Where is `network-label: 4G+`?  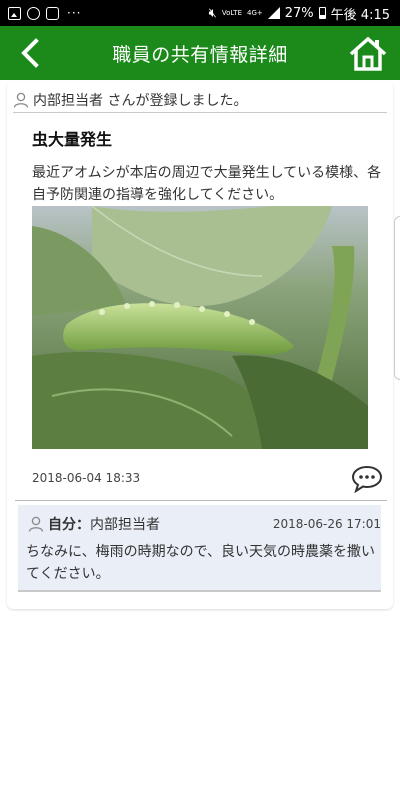 network-label: 4G+ is located at coordinates (255, 12).